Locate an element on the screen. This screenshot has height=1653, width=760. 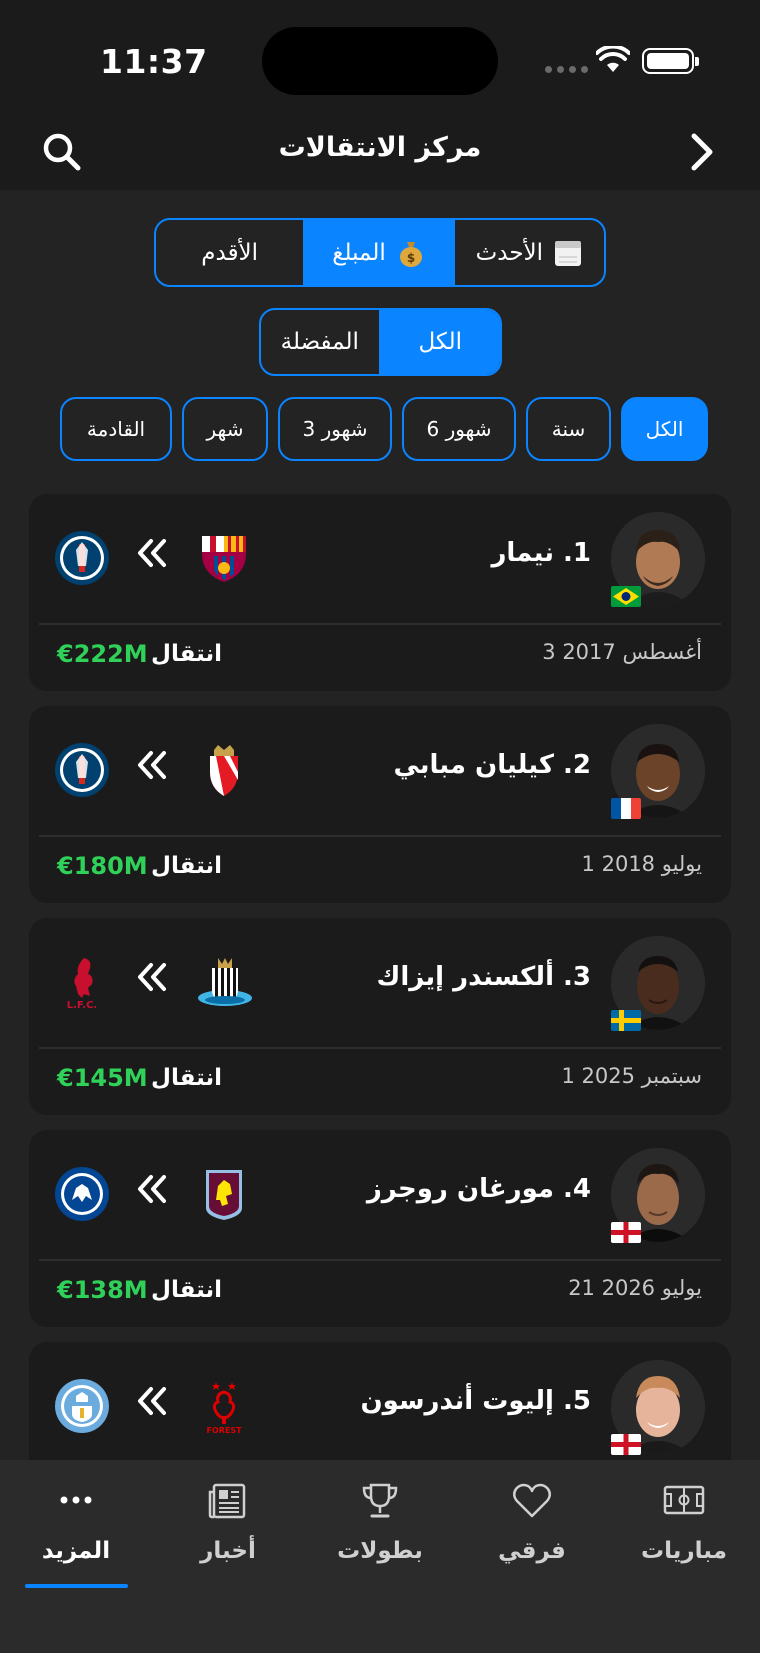
scope-segmented-control: الكل المفضلة is located at coordinates (380, 342).